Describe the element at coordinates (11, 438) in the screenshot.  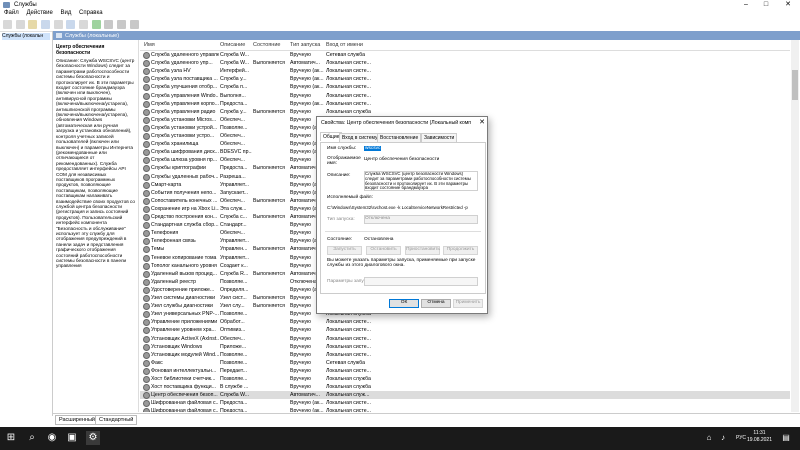
I see `windows-start-icon: ⊞` at that location.